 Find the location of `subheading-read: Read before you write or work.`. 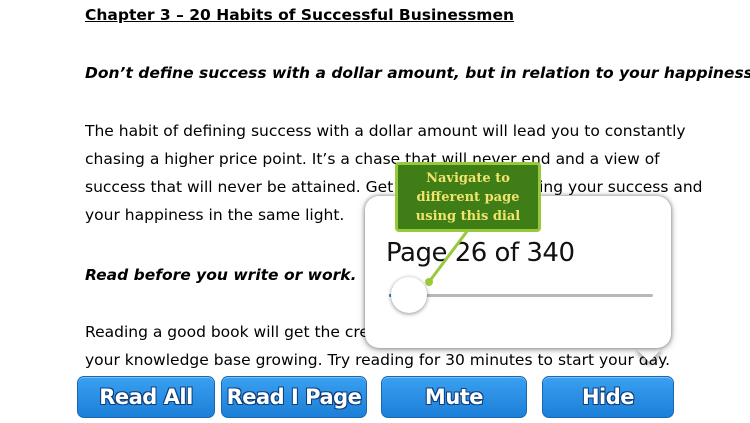

subheading-read: Read before you write or work. is located at coordinates (221, 275).